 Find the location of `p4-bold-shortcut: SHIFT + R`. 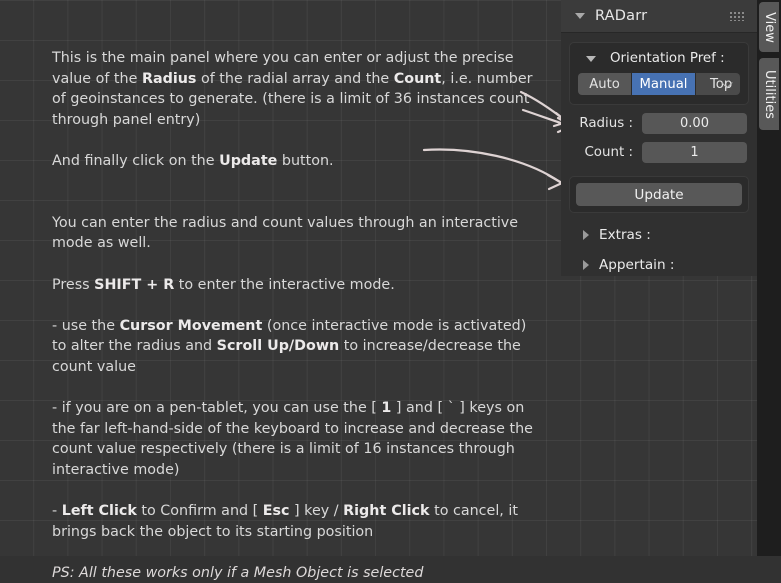

p4-bold-shortcut: SHIFT + R is located at coordinates (134, 284).